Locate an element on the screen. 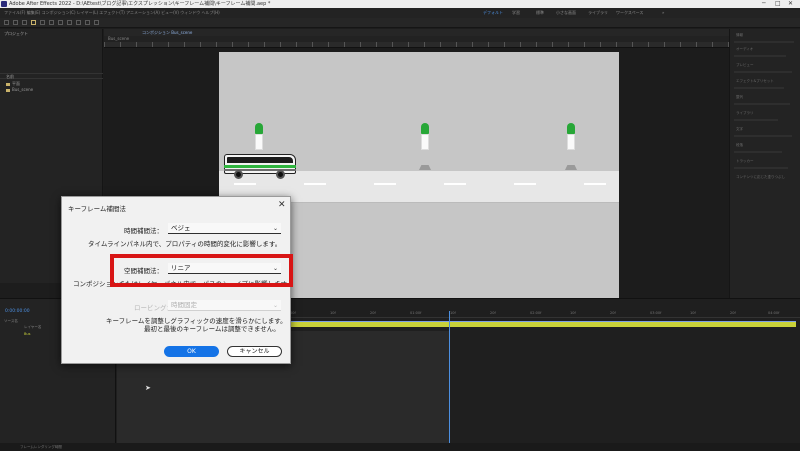  brush-tool-icon is located at coordinates (96, 22).